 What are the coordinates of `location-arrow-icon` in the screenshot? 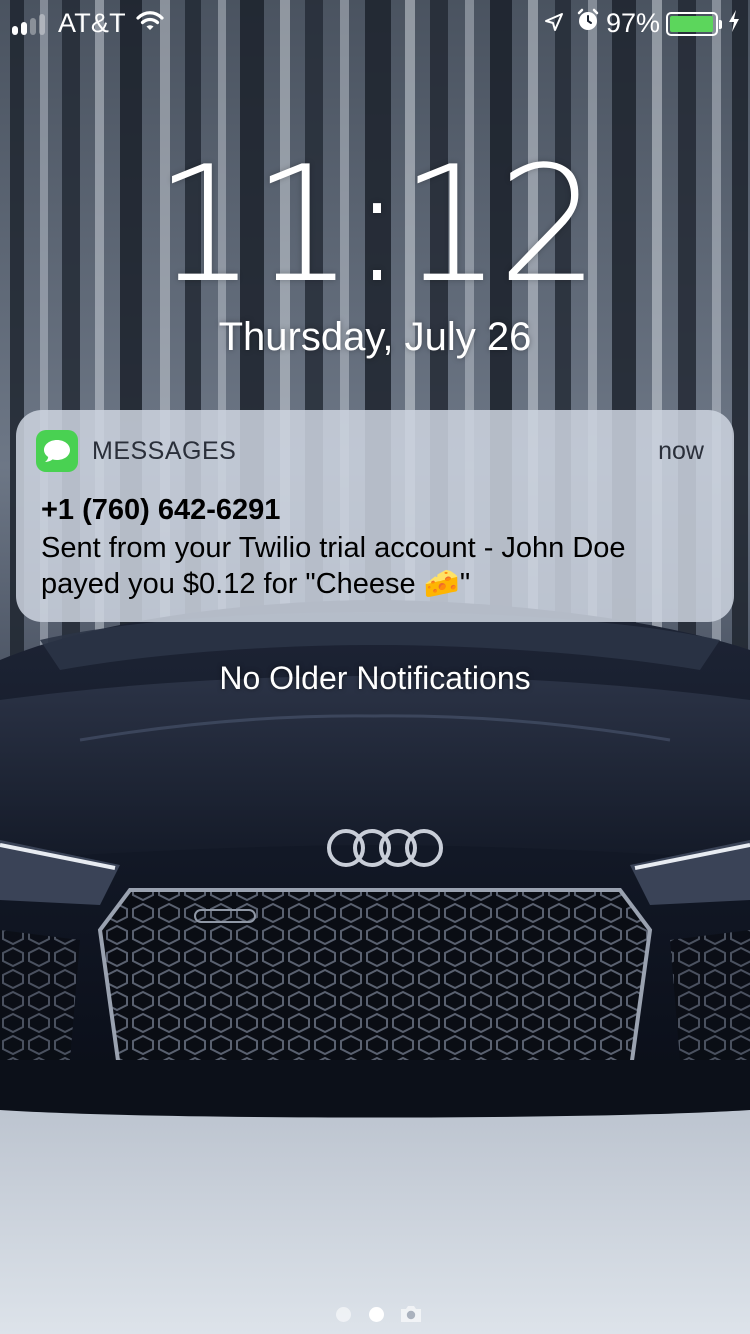 It's located at (554, 23).